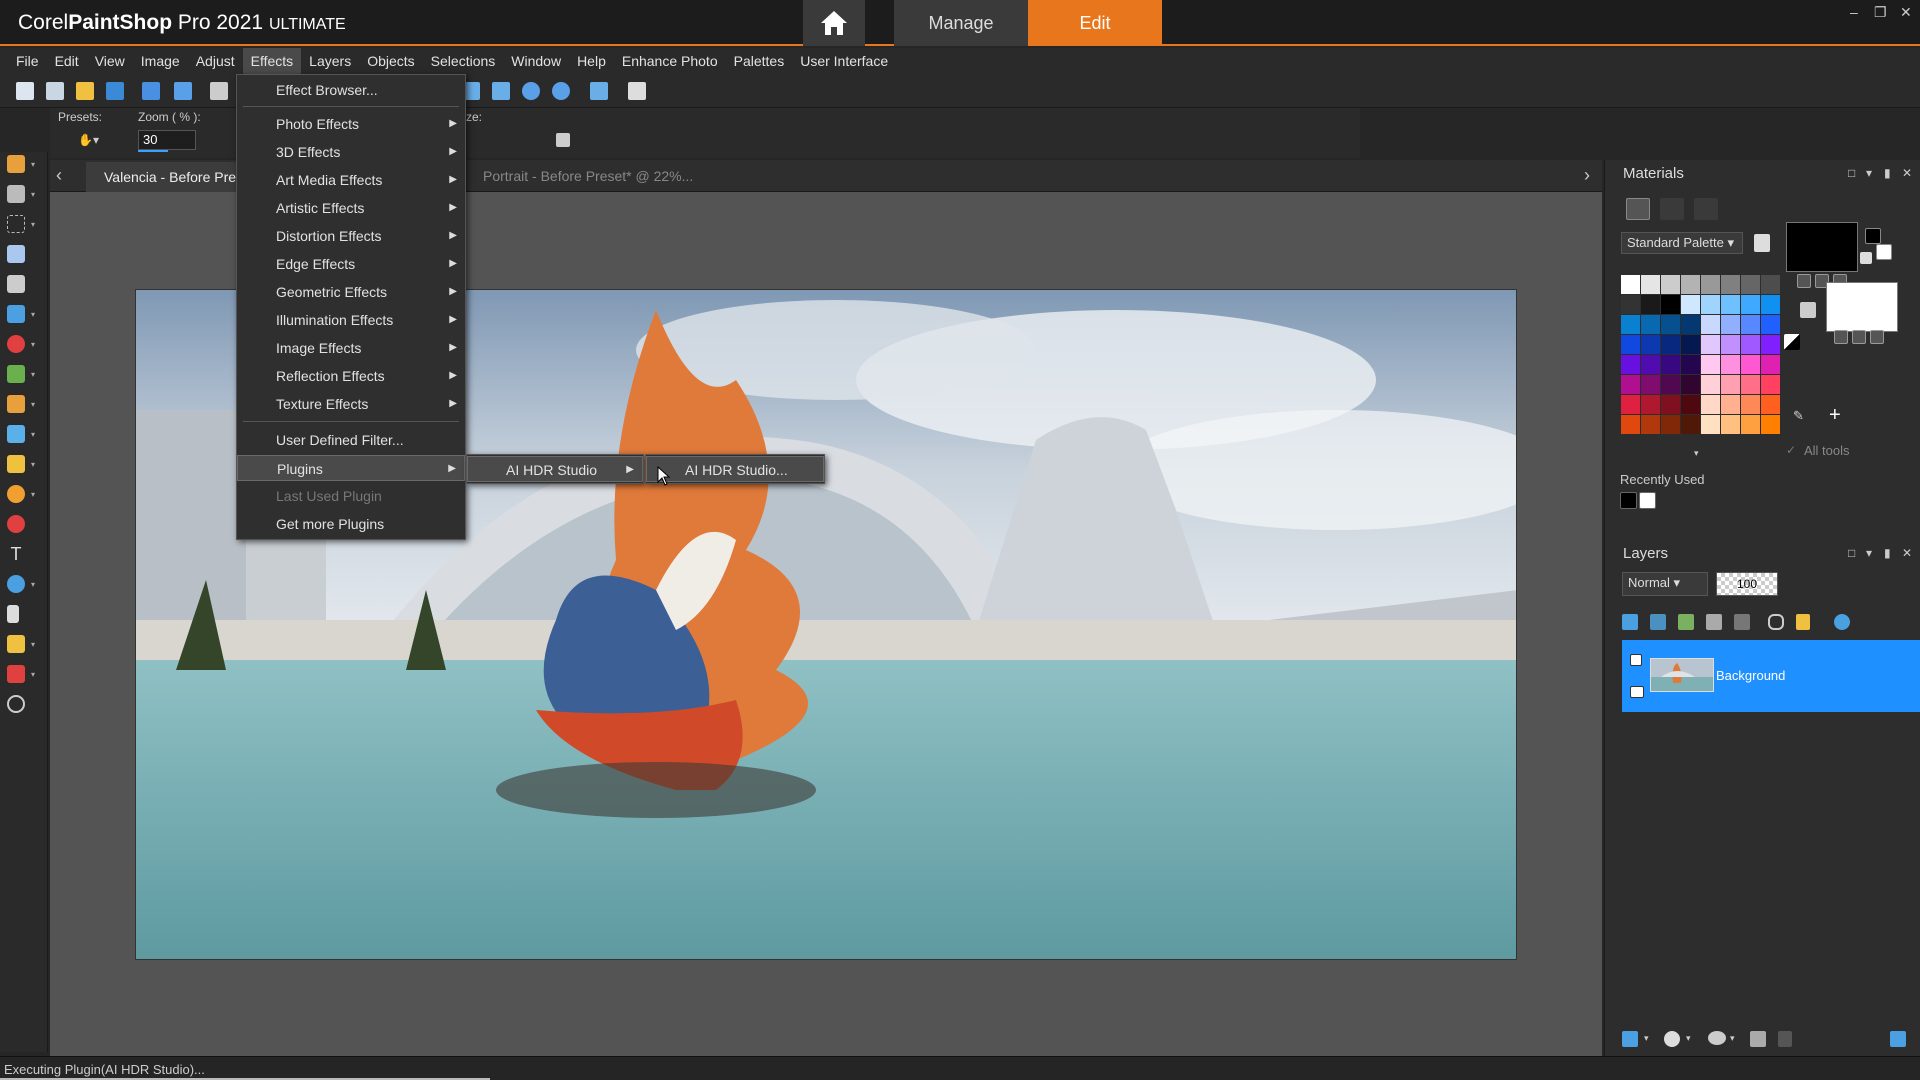 This screenshot has width=1920, height=1080. What do you see at coordinates (1841, 337) in the screenshot?
I see `bg-gradient-icon` at bounding box center [1841, 337].